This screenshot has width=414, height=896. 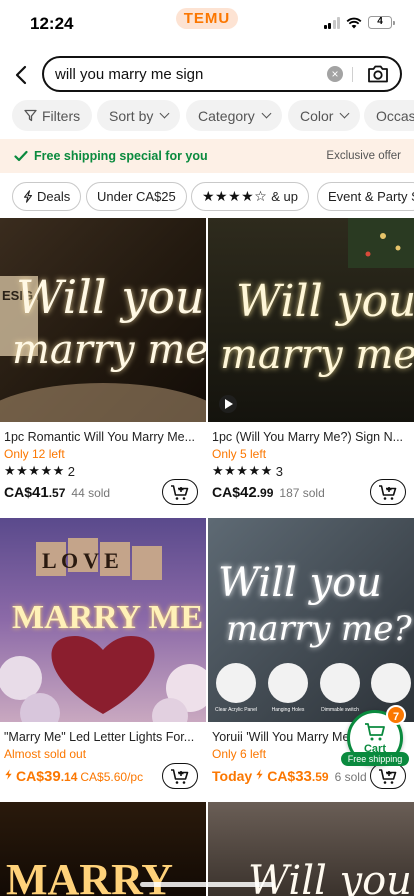 I want to click on price-prefix: Today, so click(x=232, y=776).